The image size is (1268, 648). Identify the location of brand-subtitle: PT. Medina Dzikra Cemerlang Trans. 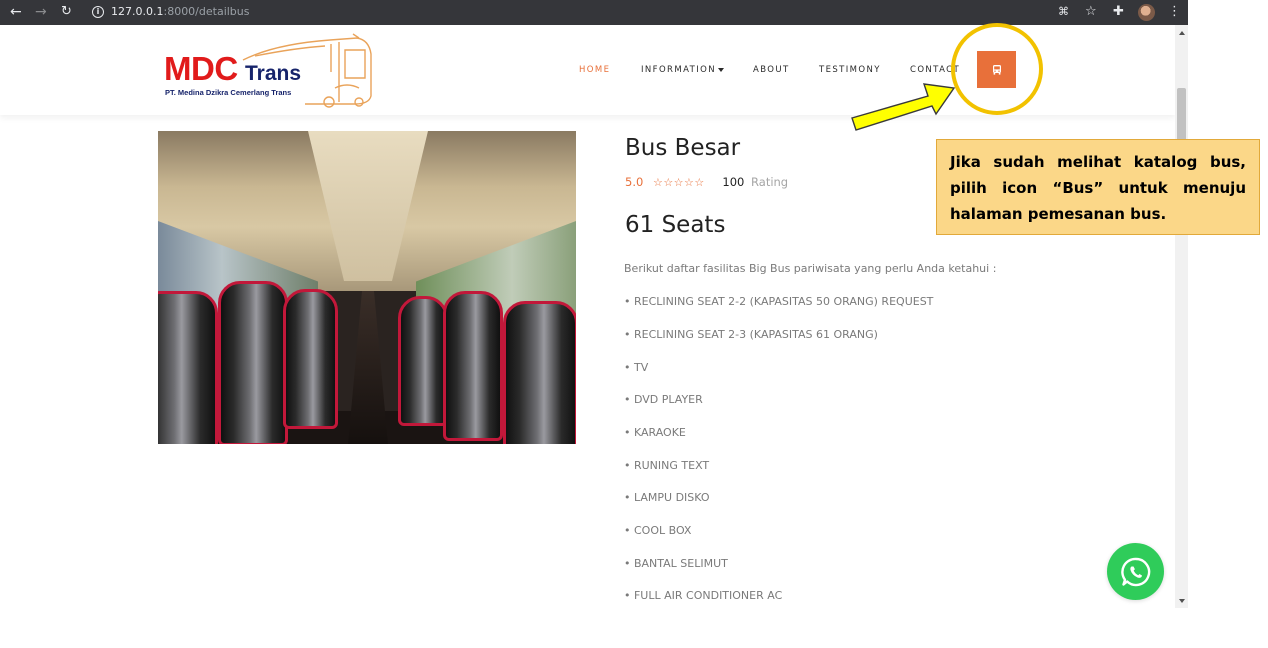
(228, 92).